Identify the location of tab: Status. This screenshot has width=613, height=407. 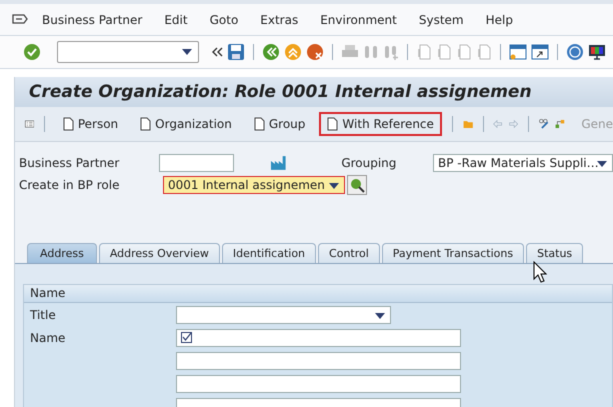
(555, 253).